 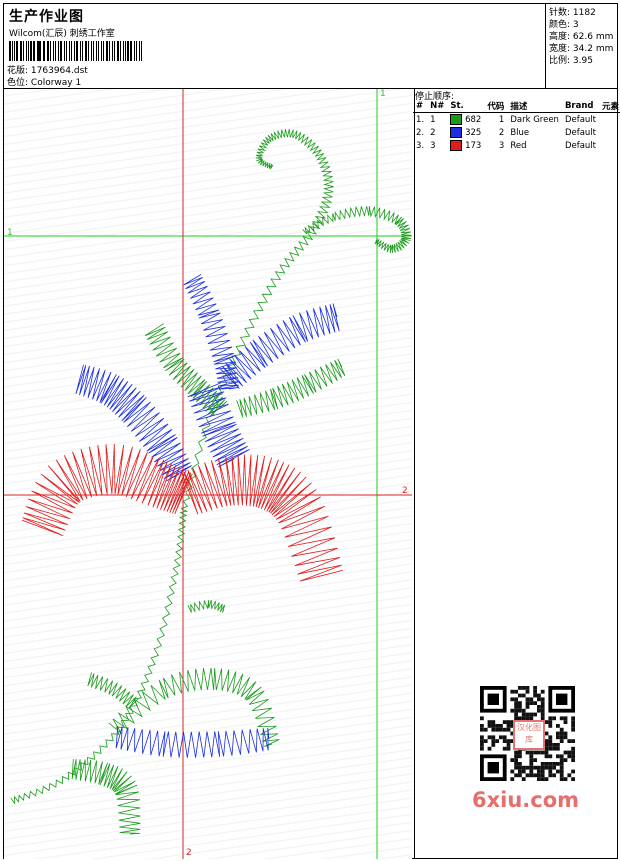 I want to click on row-desc: Dark Green, so click(x=534, y=119).